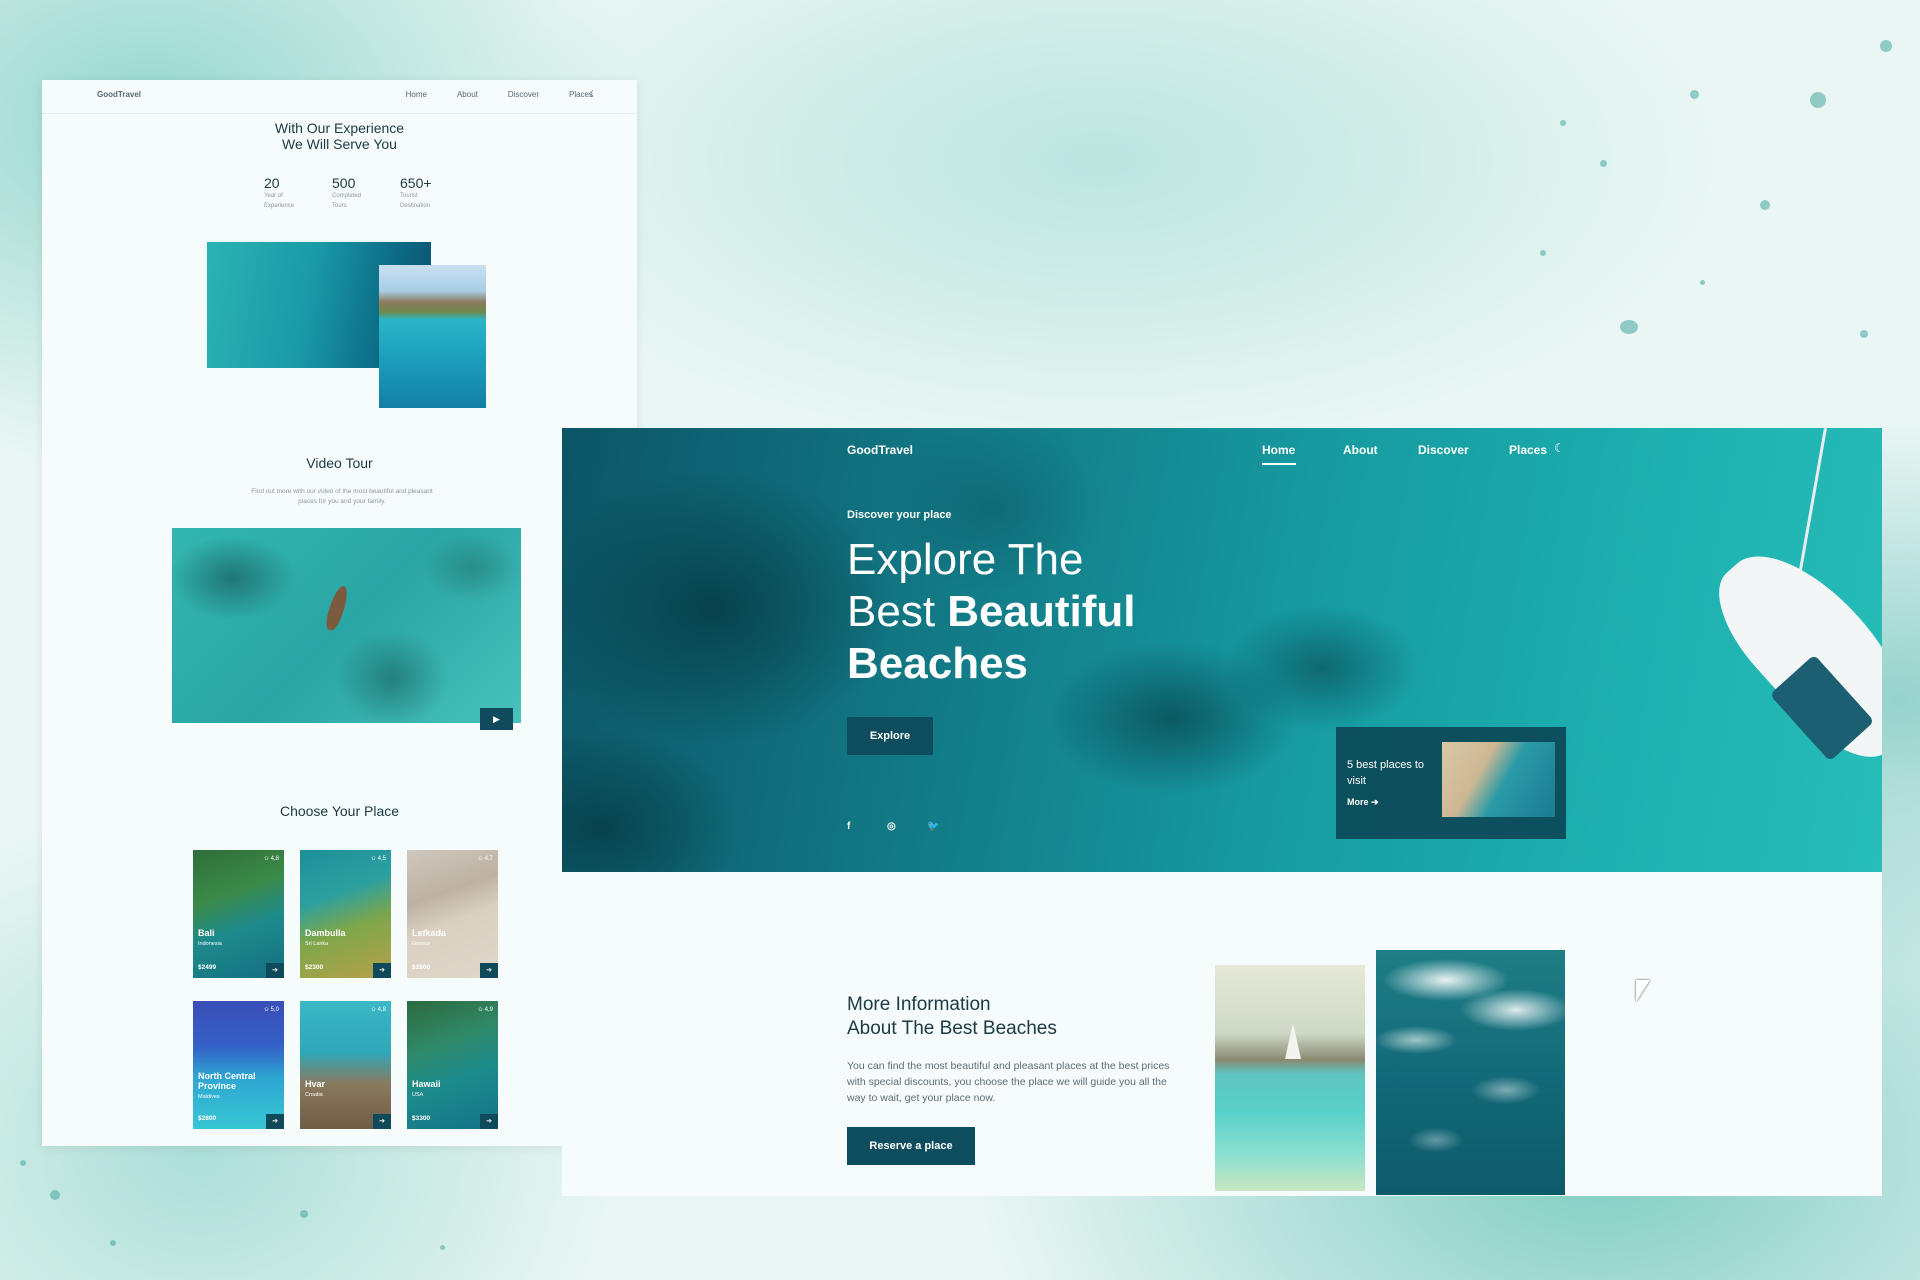  I want to click on hero-title-line2: Best Beautiful, so click(1057, 612).